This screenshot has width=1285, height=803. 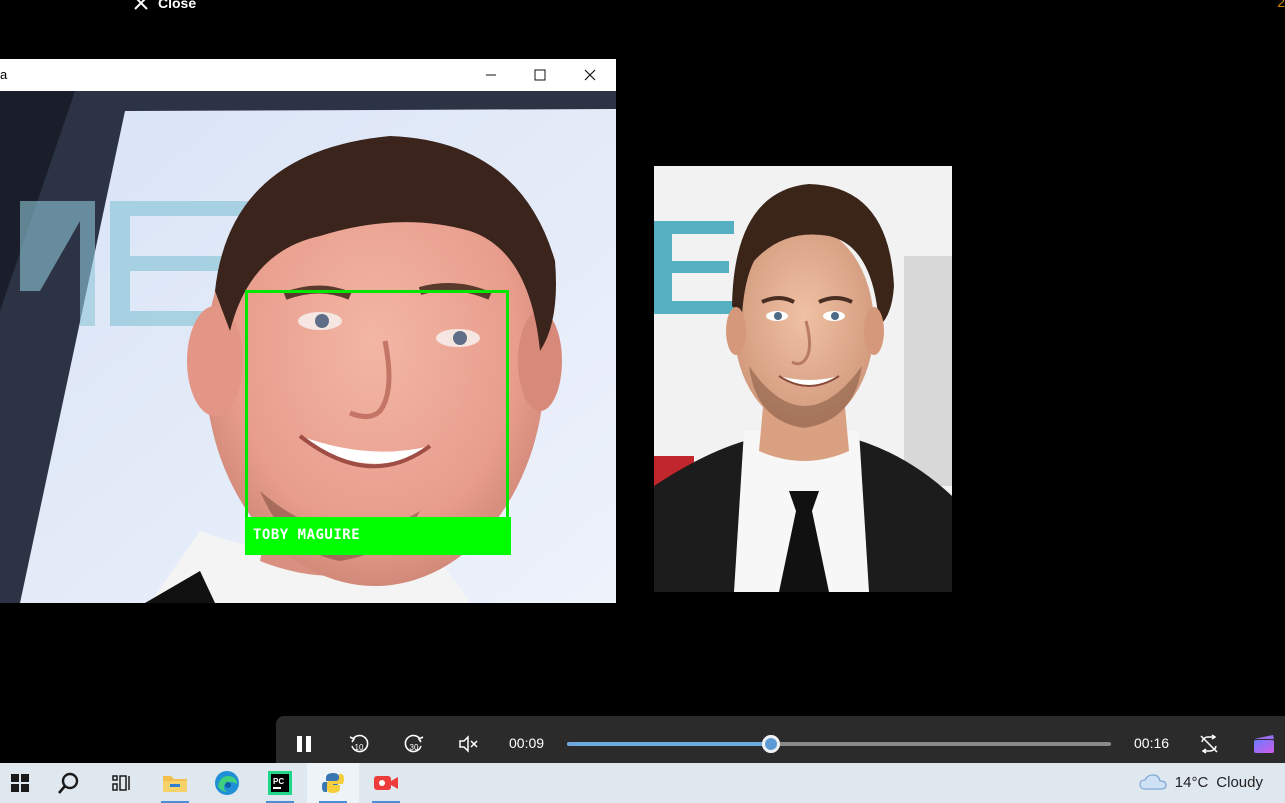 I want to click on maximize-icon, so click(x=540, y=75).